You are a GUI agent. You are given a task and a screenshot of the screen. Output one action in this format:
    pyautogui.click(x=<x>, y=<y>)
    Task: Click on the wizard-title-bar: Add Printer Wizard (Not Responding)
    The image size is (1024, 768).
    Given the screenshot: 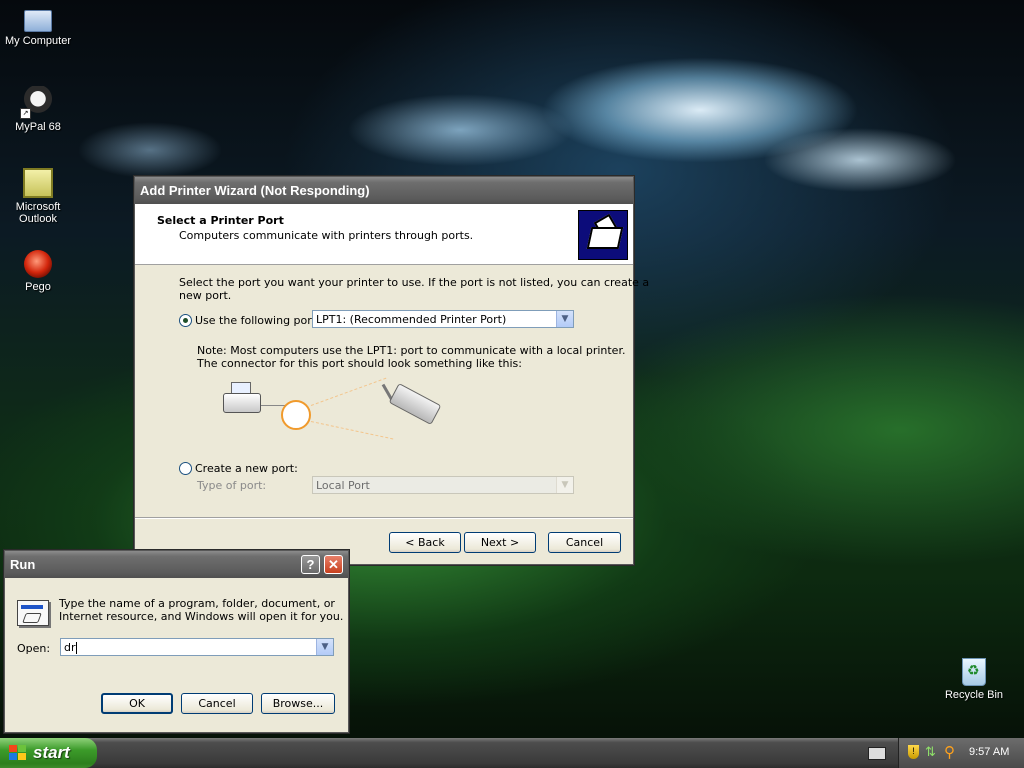 What is the action you would take?
    pyautogui.click(x=384, y=190)
    